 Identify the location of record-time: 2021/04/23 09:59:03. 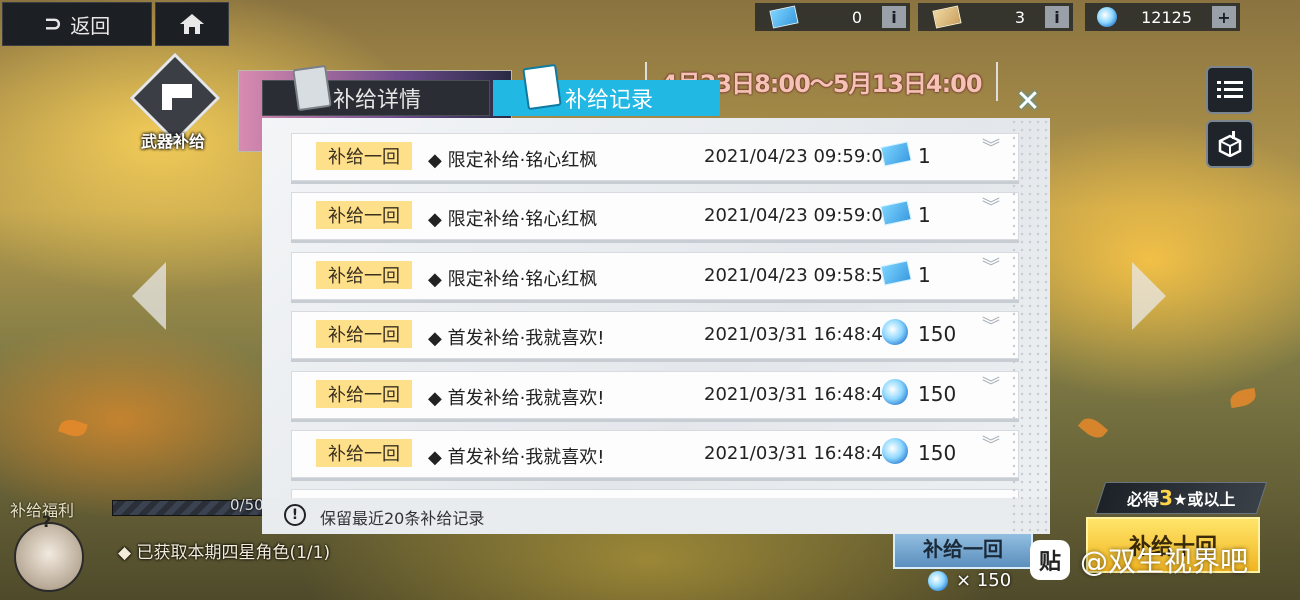
(799, 216).